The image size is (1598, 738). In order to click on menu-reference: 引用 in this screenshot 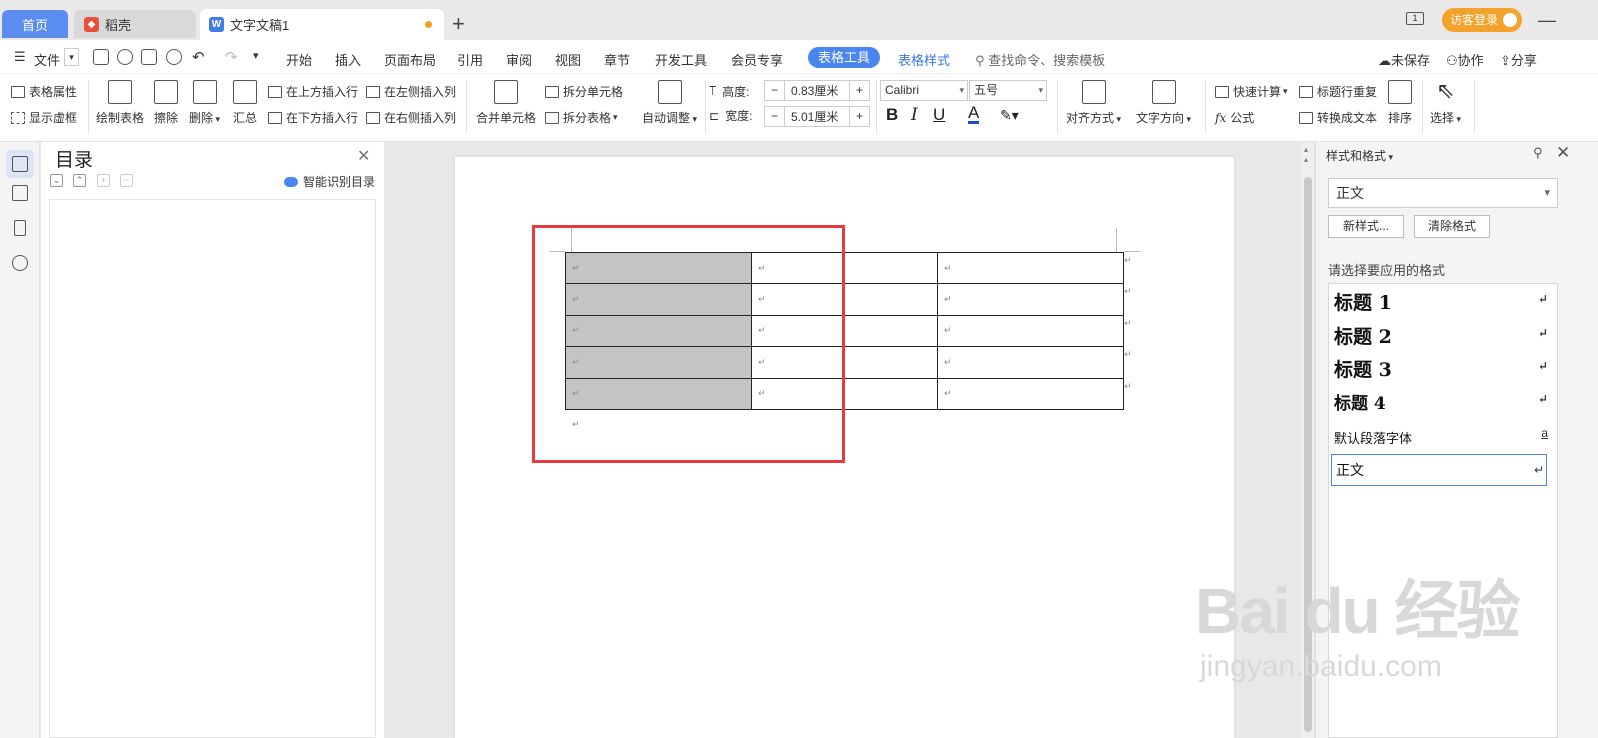, I will do `click(470, 59)`.